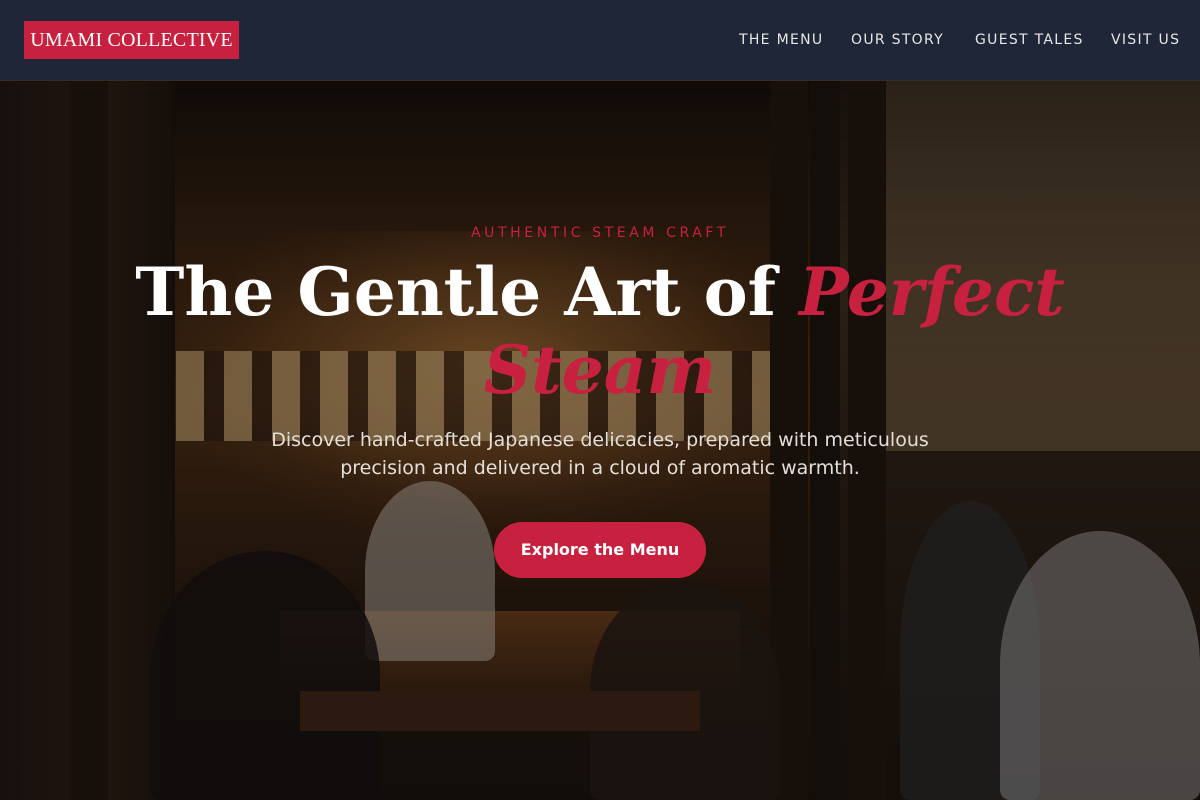 This screenshot has height=800, width=1200. I want to click on nav-link-visit-us: VISIT US, so click(1145, 40).